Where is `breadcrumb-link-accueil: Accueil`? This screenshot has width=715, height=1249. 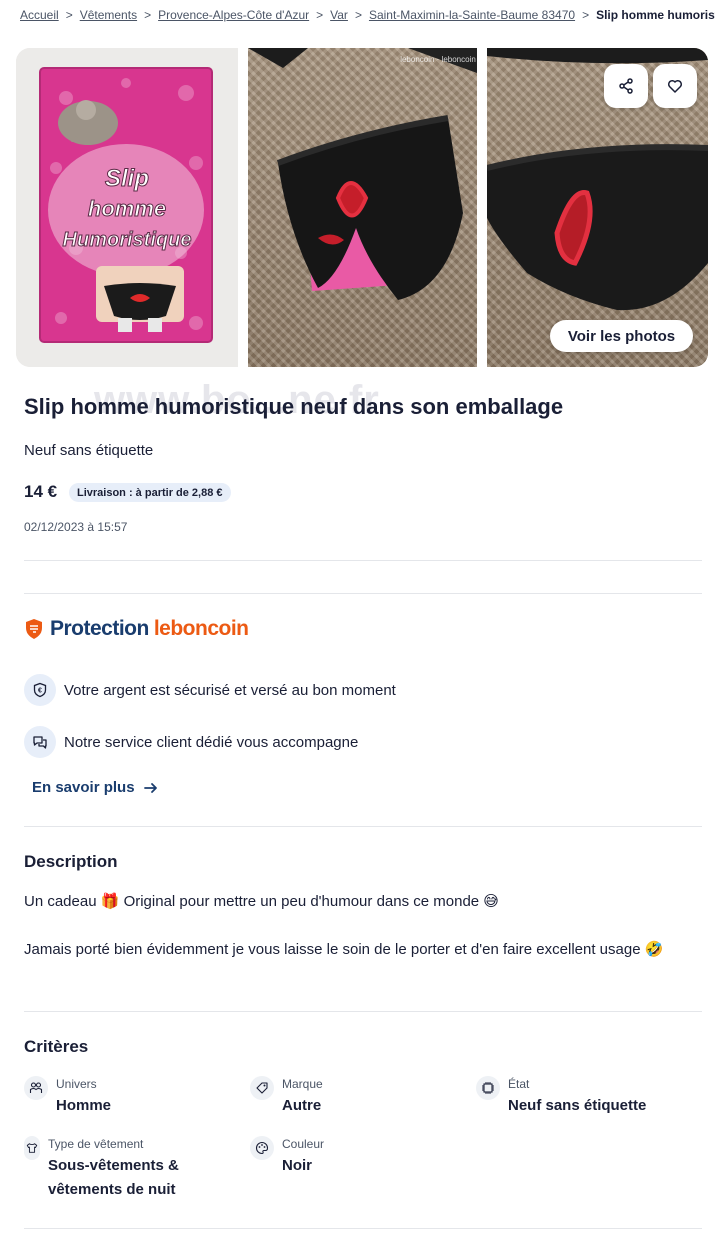 breadcrumb-link-accueil: Accueil is located at coordinates (39, 15).